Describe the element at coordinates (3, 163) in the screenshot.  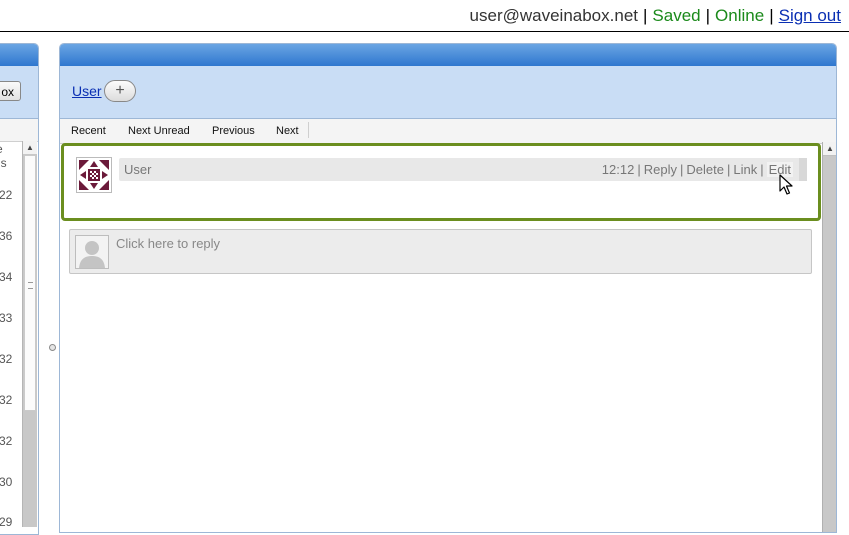
I see `column-header-fragment: gs` at that location.